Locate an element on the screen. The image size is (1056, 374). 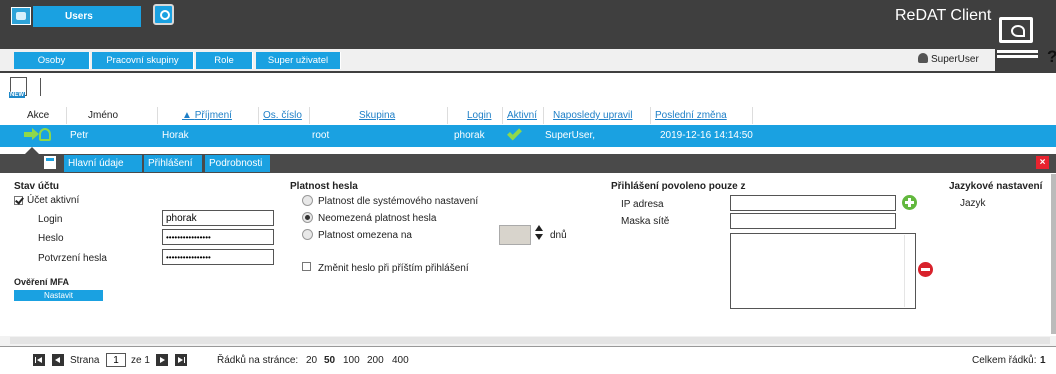
tab-podrobnosti: Podrobnosti is located at coordinates (237, 163).